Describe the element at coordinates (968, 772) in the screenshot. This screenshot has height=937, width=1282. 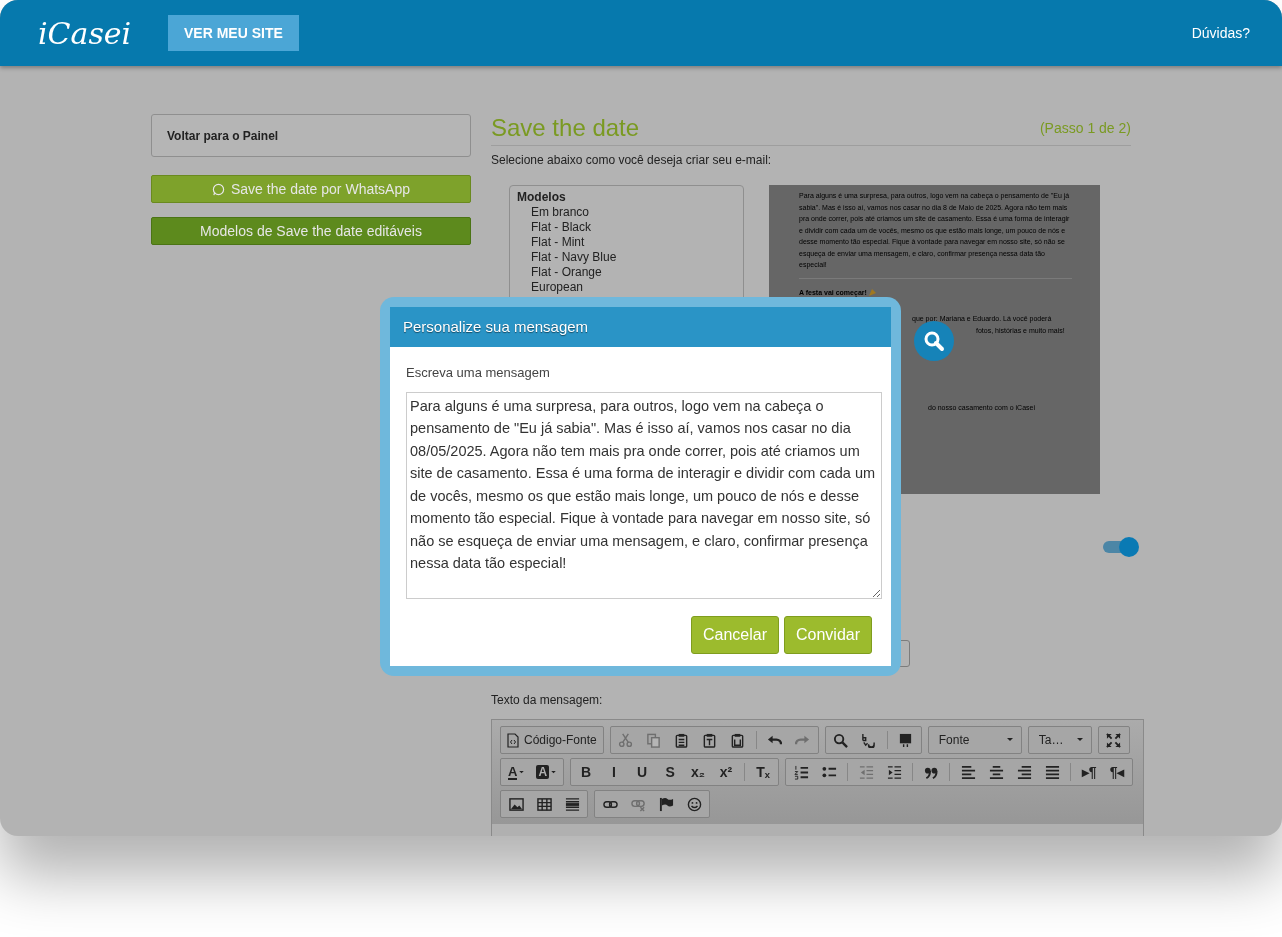
I see `align-left-icon` at that location.